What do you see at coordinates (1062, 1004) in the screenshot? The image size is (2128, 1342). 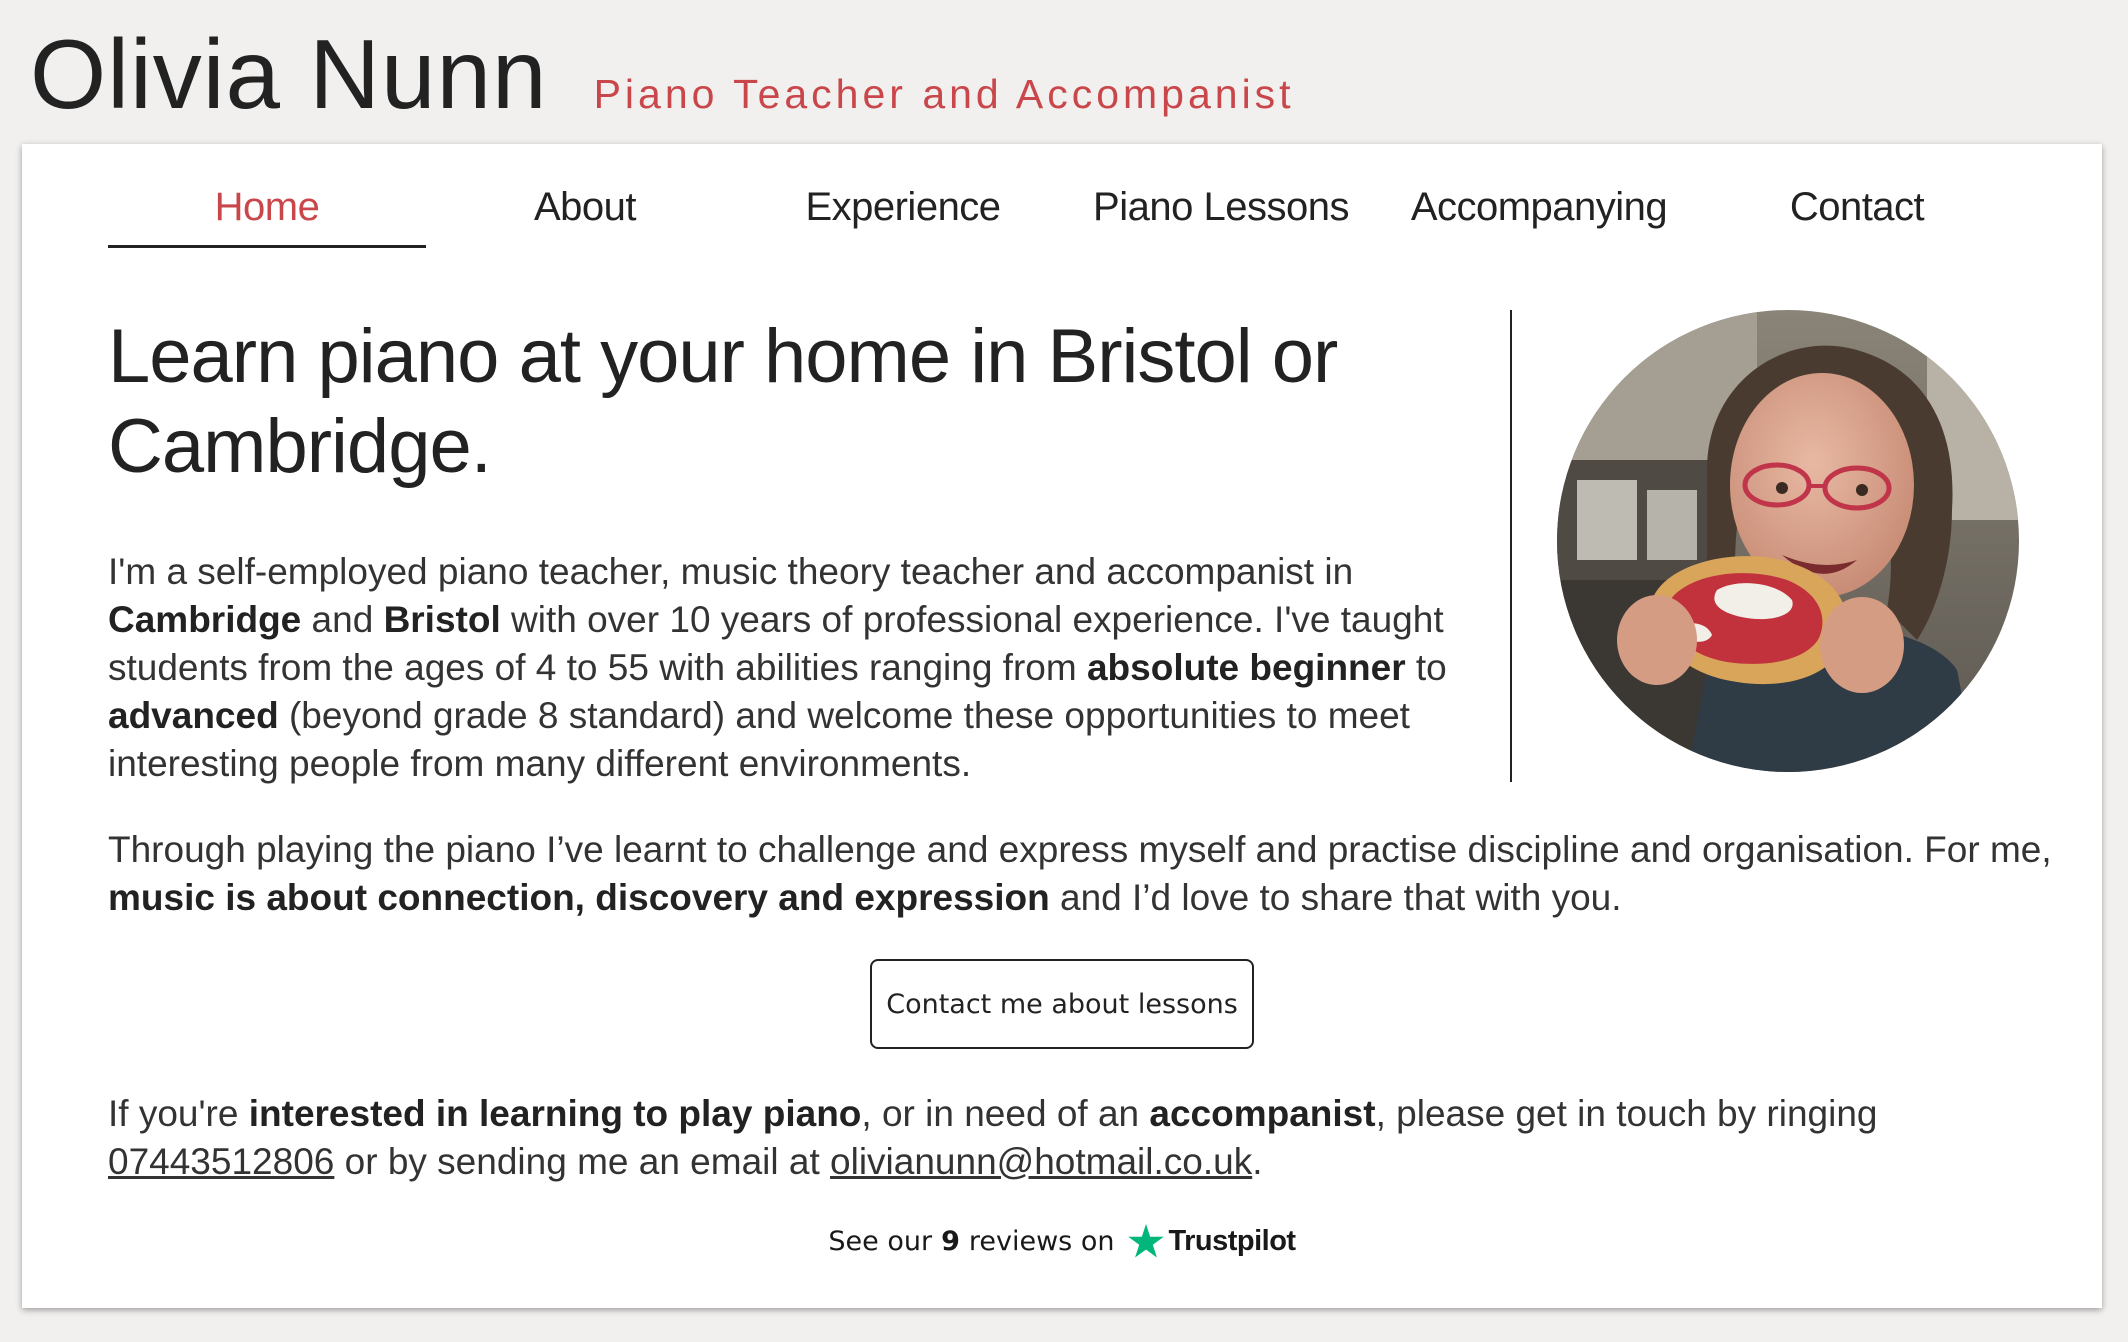 I see `contact-lessons-button: Contact me about lessons` at bounding box center [1062, 1004].